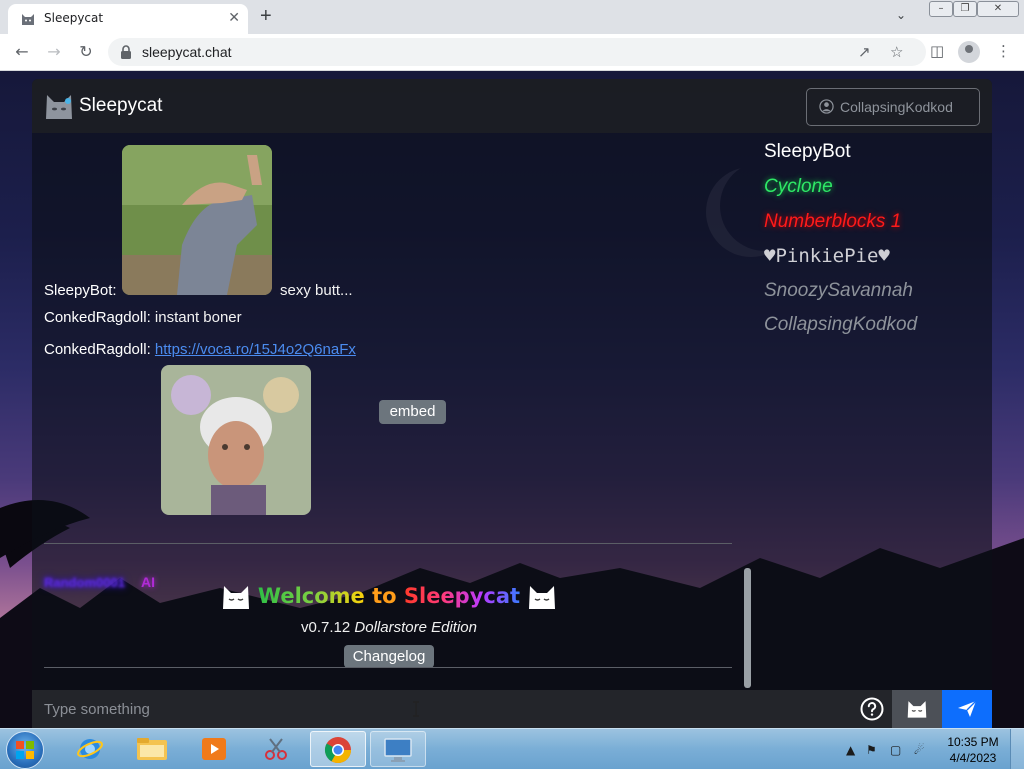  I want to click on lock-icon, so click(126, 52).